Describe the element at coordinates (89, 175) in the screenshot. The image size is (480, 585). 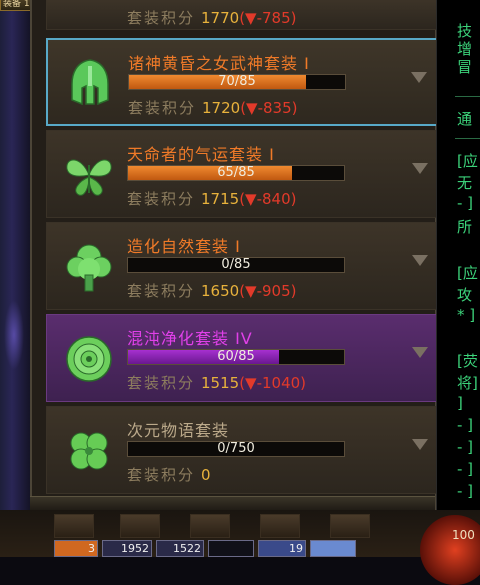
I see `butterfly-icon` at that location.